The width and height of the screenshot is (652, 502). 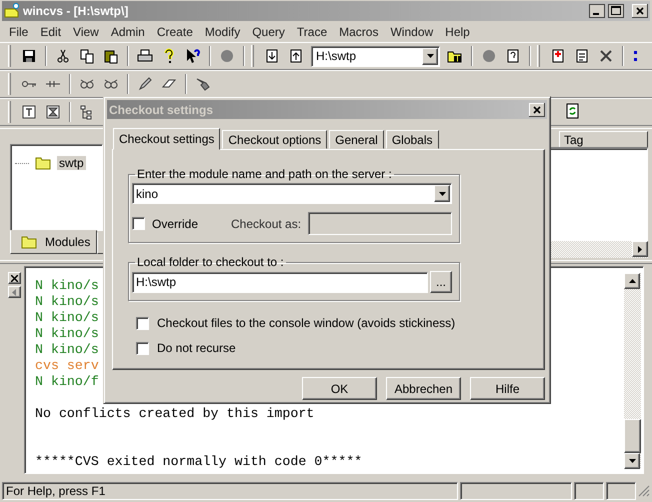 What do you see at coordinates (230, 491) in the screenshot?
I see `status-text: For Help, press F1` at bounding box center [230, 491].